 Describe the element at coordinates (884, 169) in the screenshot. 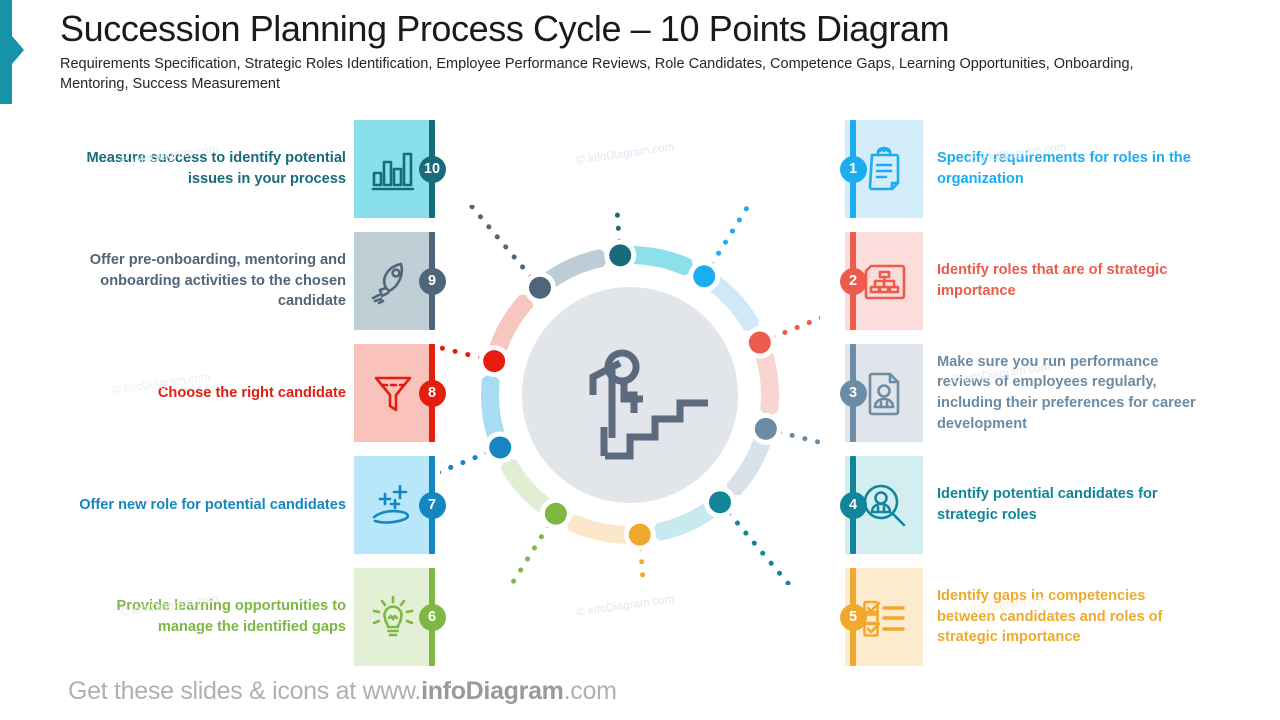

I see `clipboard-icon` at that location.